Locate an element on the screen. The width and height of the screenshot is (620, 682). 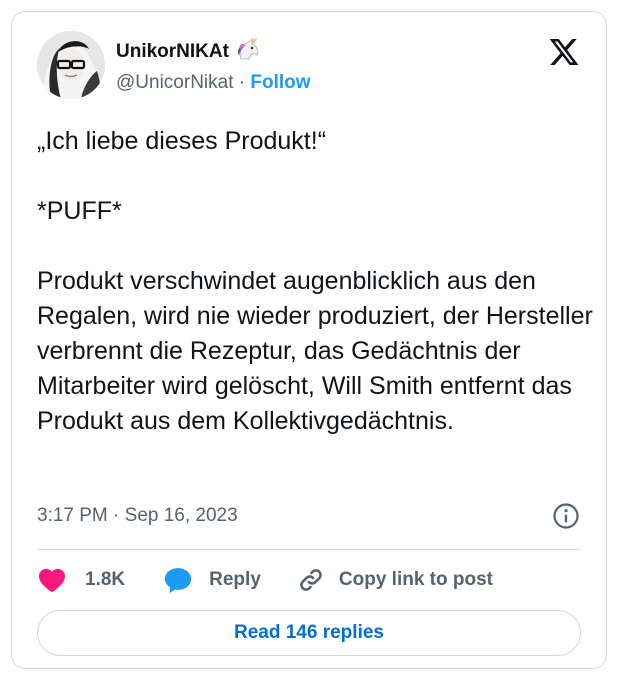
tweet-timestamp: 3:17 PM · Sep 16, 2023 is located at coordinates (137, 516).